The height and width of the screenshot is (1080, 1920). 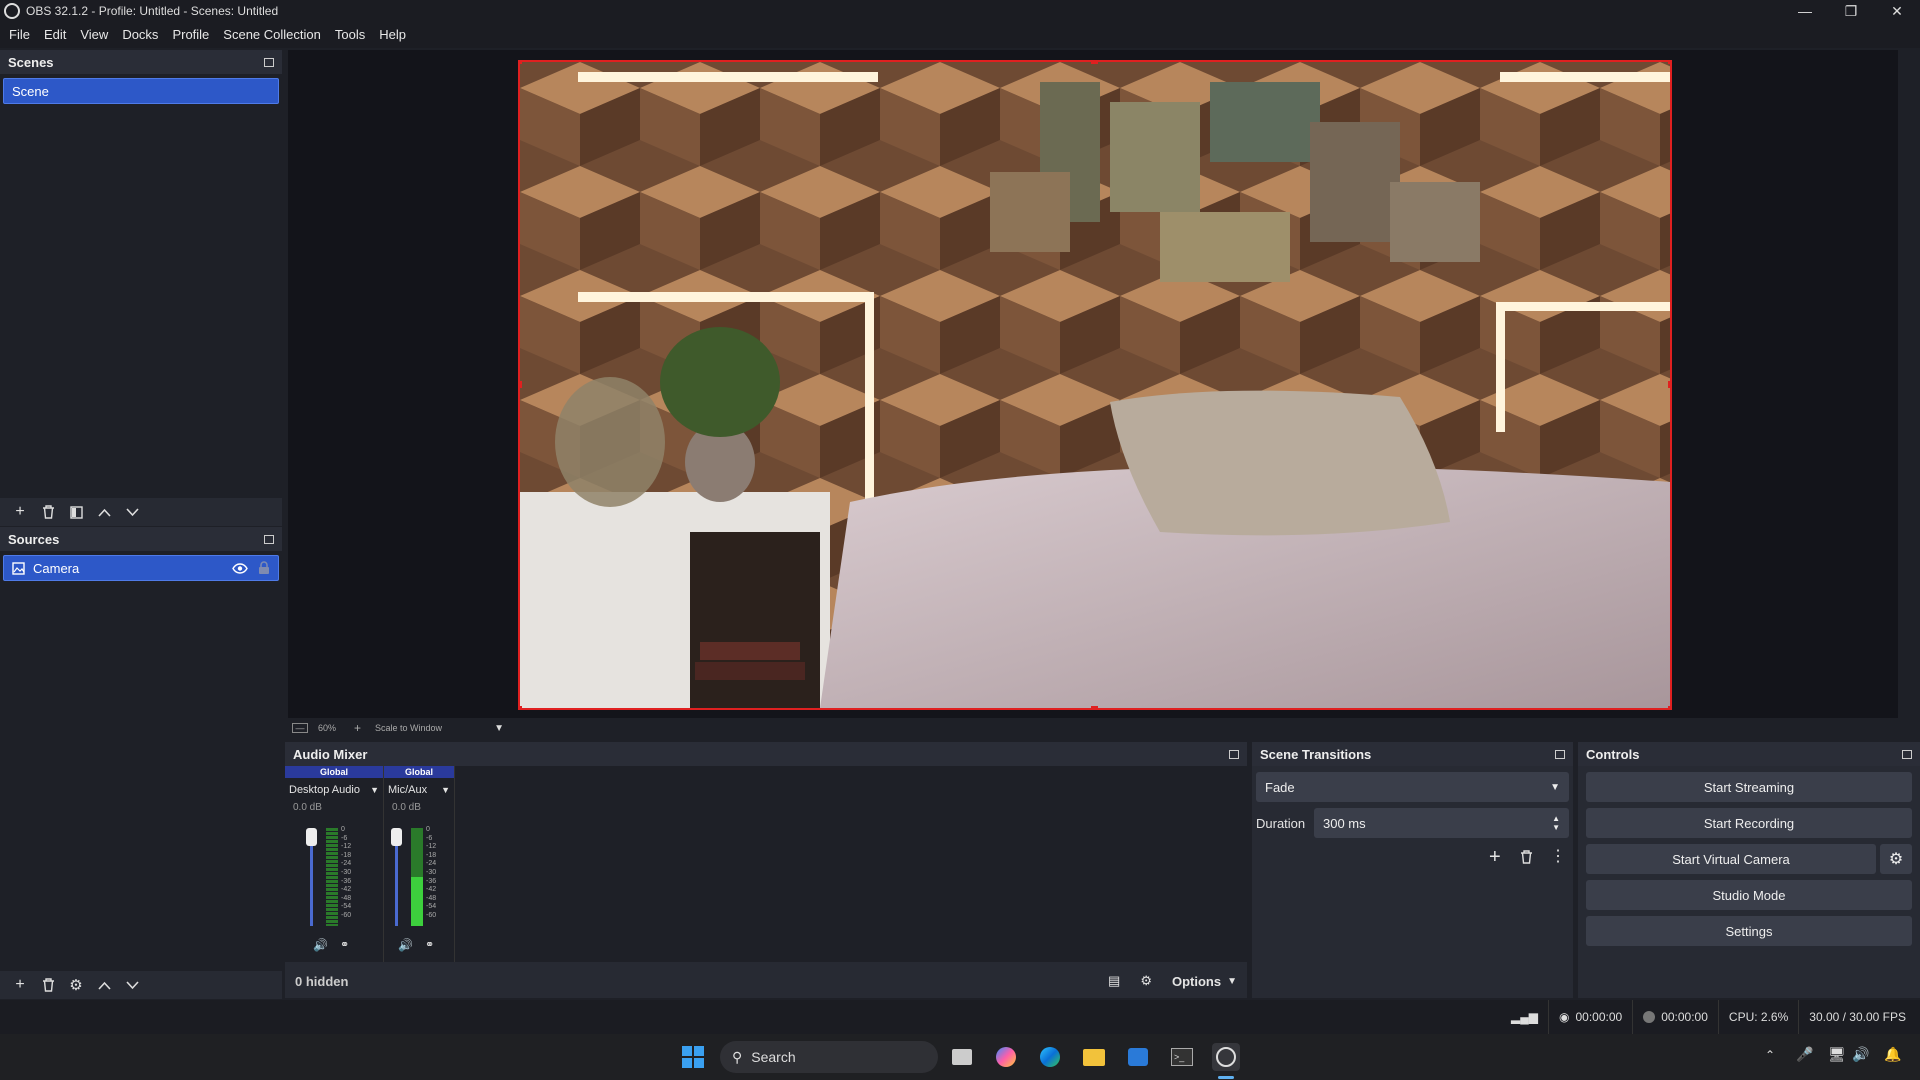 I want to click on channel-name: Desktop Audio, so click(x=324, y=790).